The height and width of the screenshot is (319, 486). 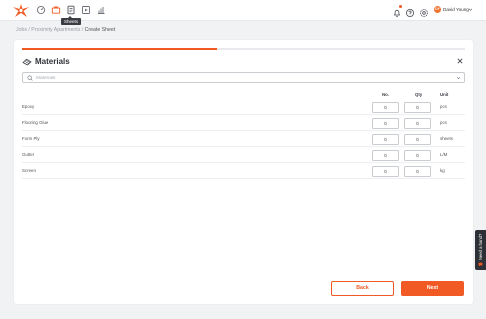 What do you see at coordinates (446, 138) in the screenshot?
I see `material-unit: sheets` at bounding box center [446, 138].